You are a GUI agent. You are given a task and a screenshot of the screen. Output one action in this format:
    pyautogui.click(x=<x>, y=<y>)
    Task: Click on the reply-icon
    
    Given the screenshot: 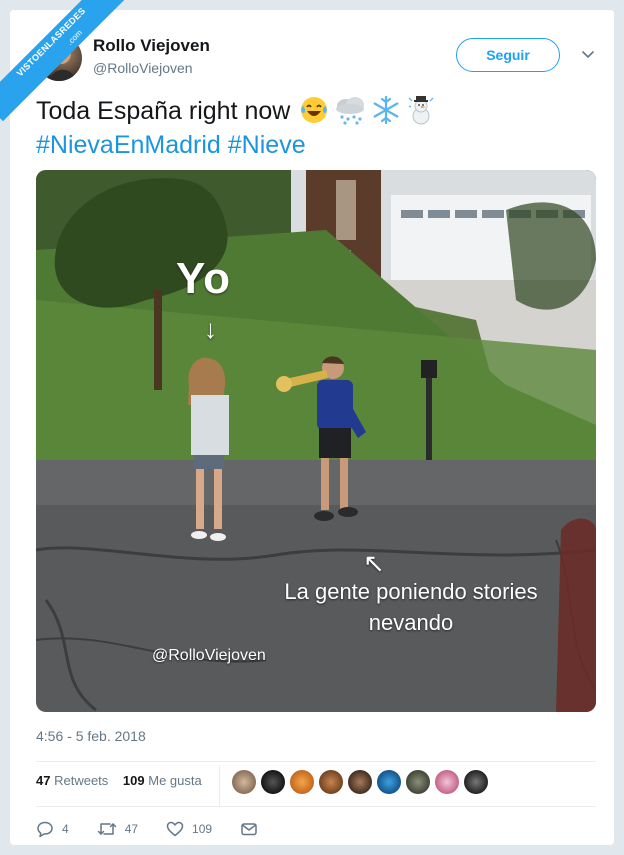 What is the action you would take?
    pyautogui.click(x=45, y=829)
    